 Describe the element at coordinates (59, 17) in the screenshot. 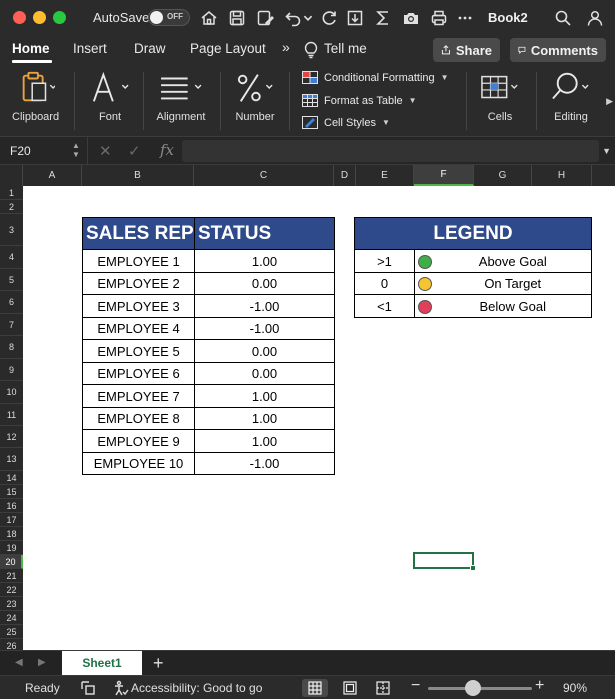

I see `zoom-window-button` at that location.